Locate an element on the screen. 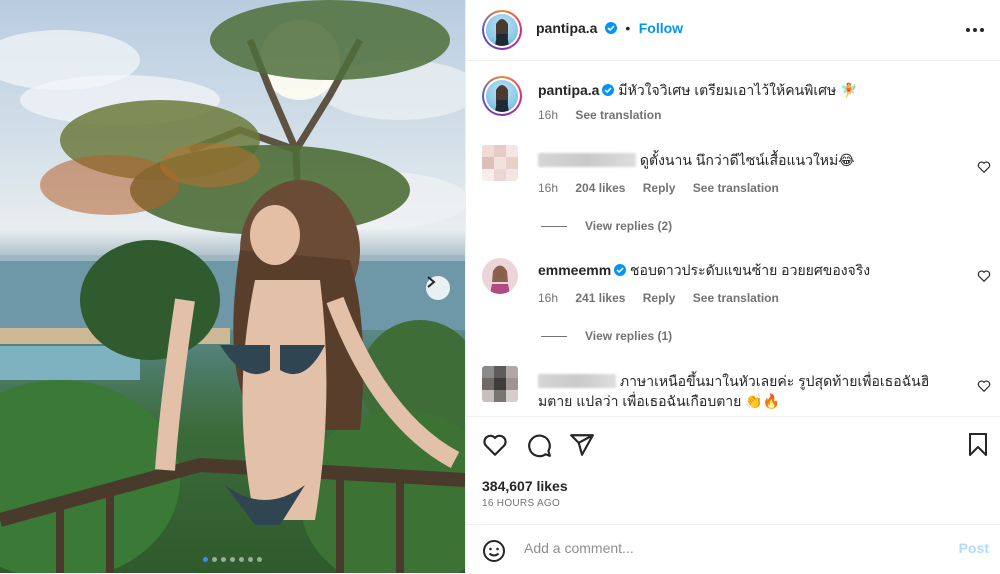 The height and width of the screenshot is (574, 1000). chevron-right-icon is located at coordinates (431, 282).